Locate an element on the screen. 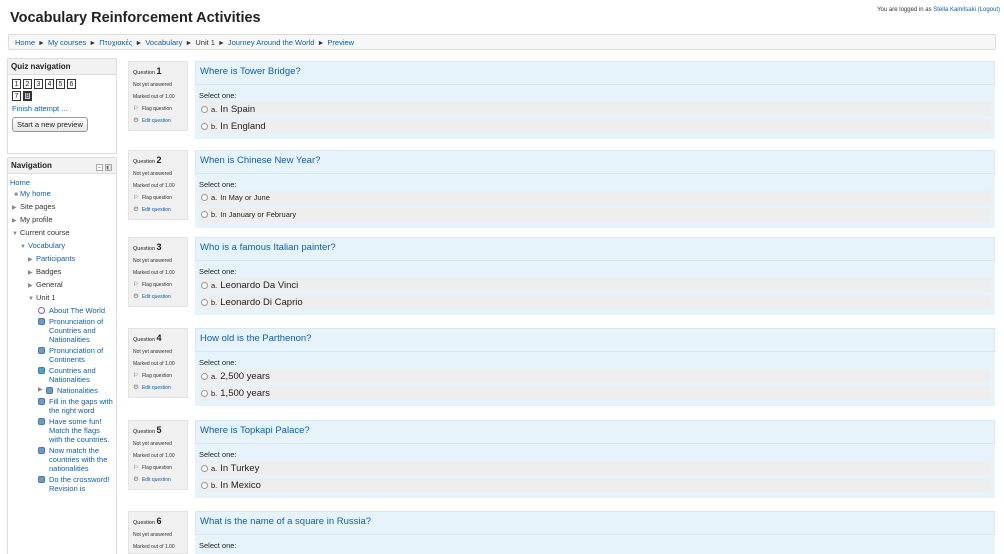 This screenshot has width=1004, height=554. nav-my-home: My home is located at coordinates (35, 193).